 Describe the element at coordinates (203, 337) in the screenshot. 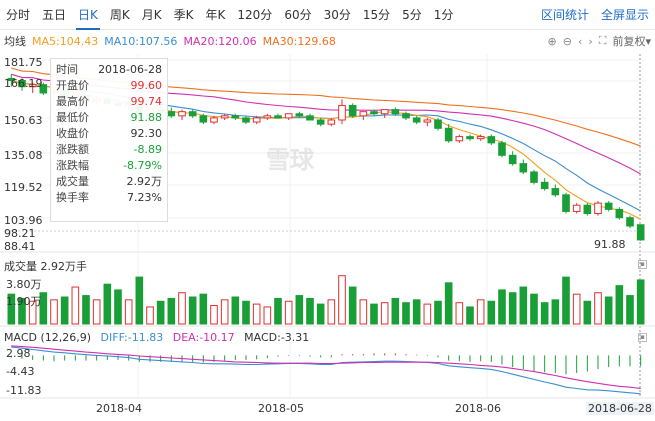

I see `macd-dea: DEA:-10.17` at that location.